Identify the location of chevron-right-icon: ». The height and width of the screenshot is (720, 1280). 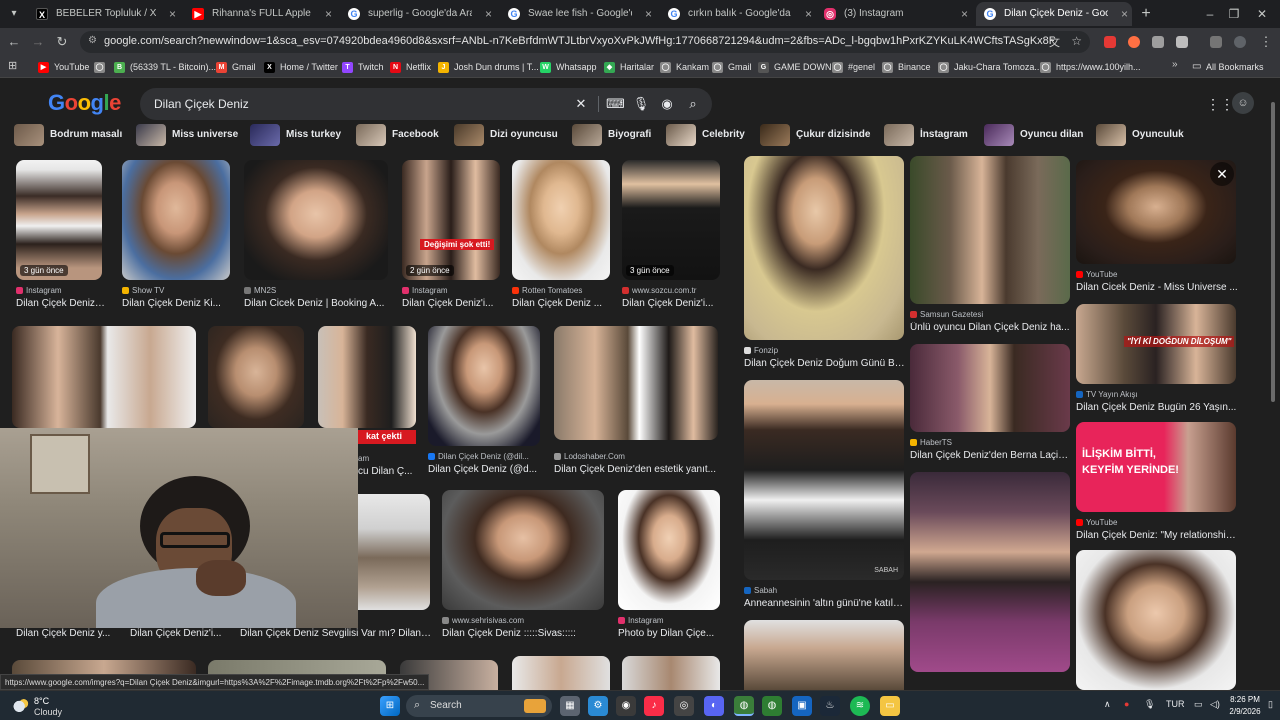
(1175, 64).